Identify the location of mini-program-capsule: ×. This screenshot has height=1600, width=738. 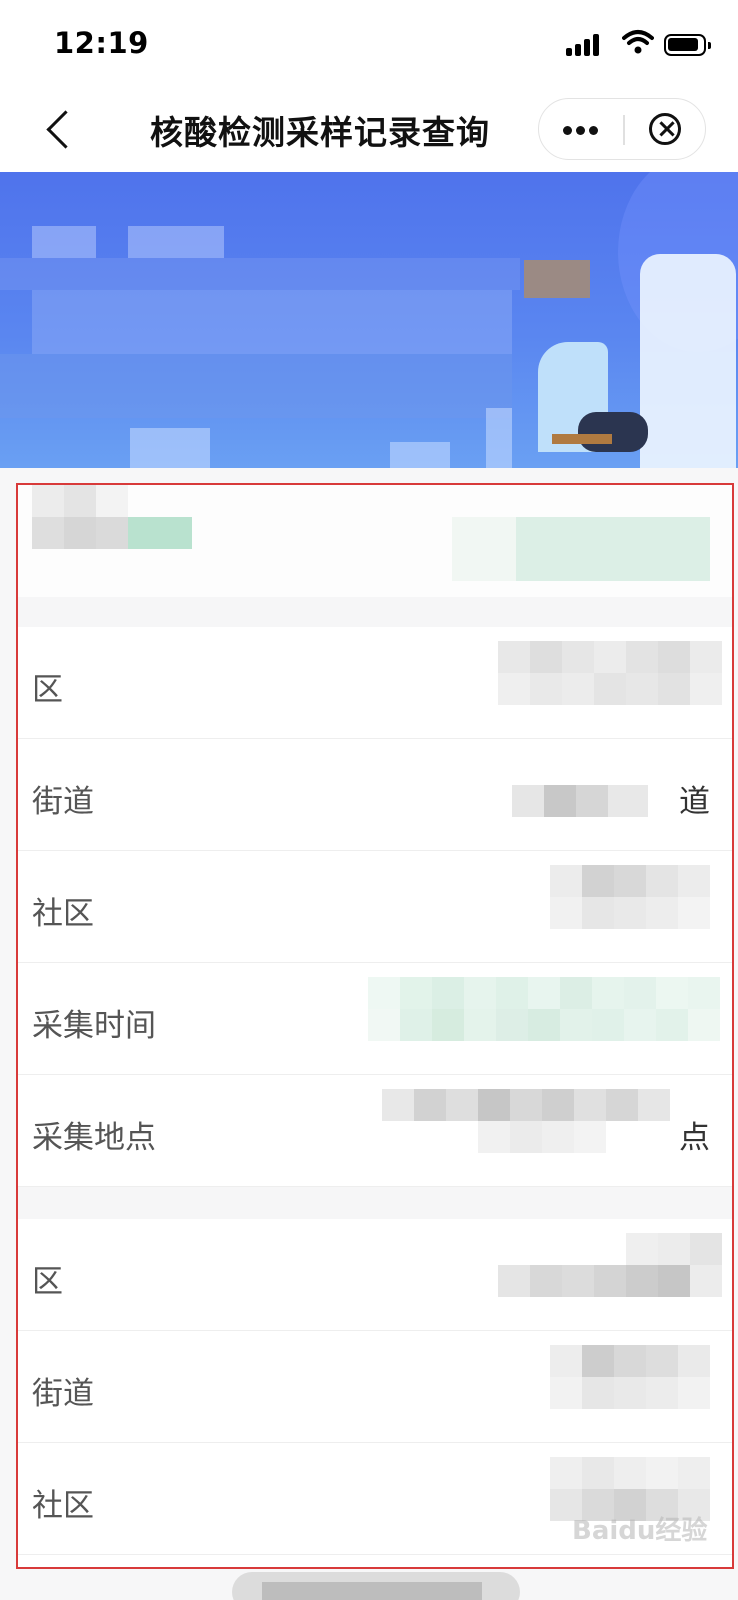
(622, 129).